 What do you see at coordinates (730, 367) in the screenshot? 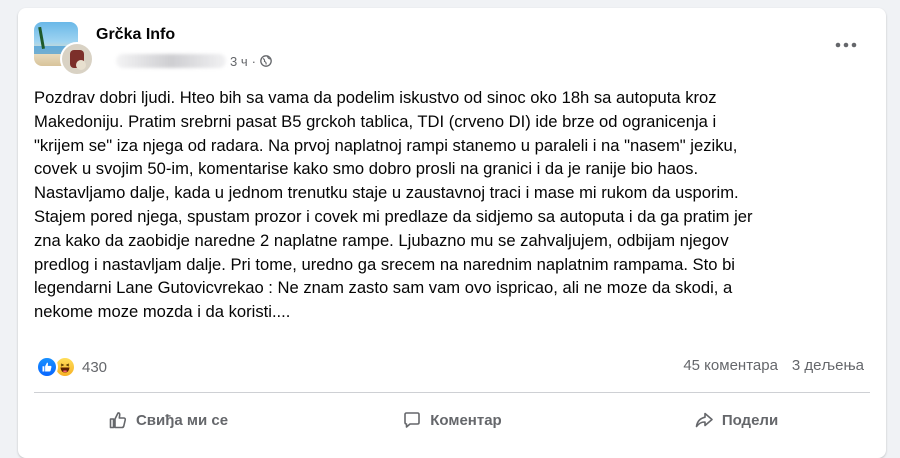
I see `comments-count-link: 45 коментара` at bounding box center [730, 367].